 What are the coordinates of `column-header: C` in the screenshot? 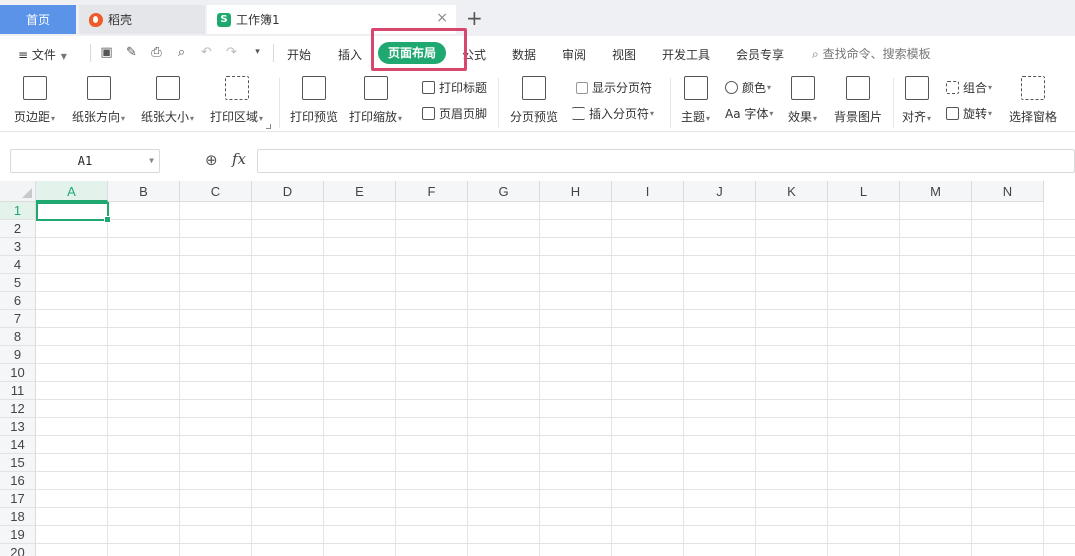 It's located at (216, 191).